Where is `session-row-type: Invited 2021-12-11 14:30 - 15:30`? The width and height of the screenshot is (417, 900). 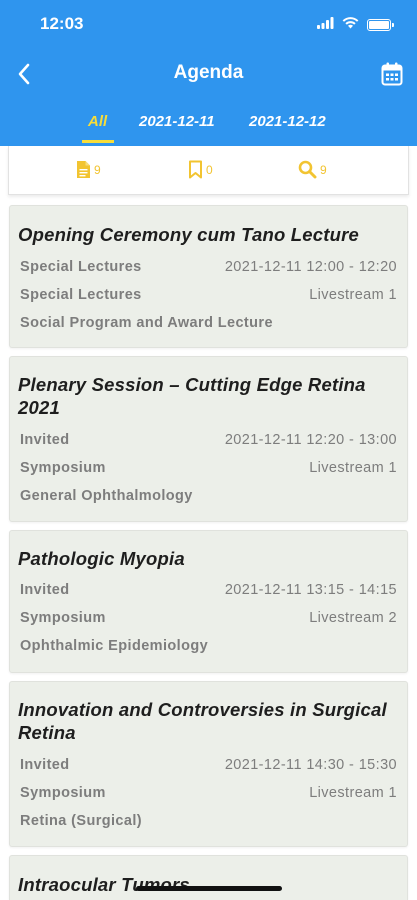
session-row-type: Invited 2021-12-11 14:30 - 15:30 is located at coordinates (208, 767).